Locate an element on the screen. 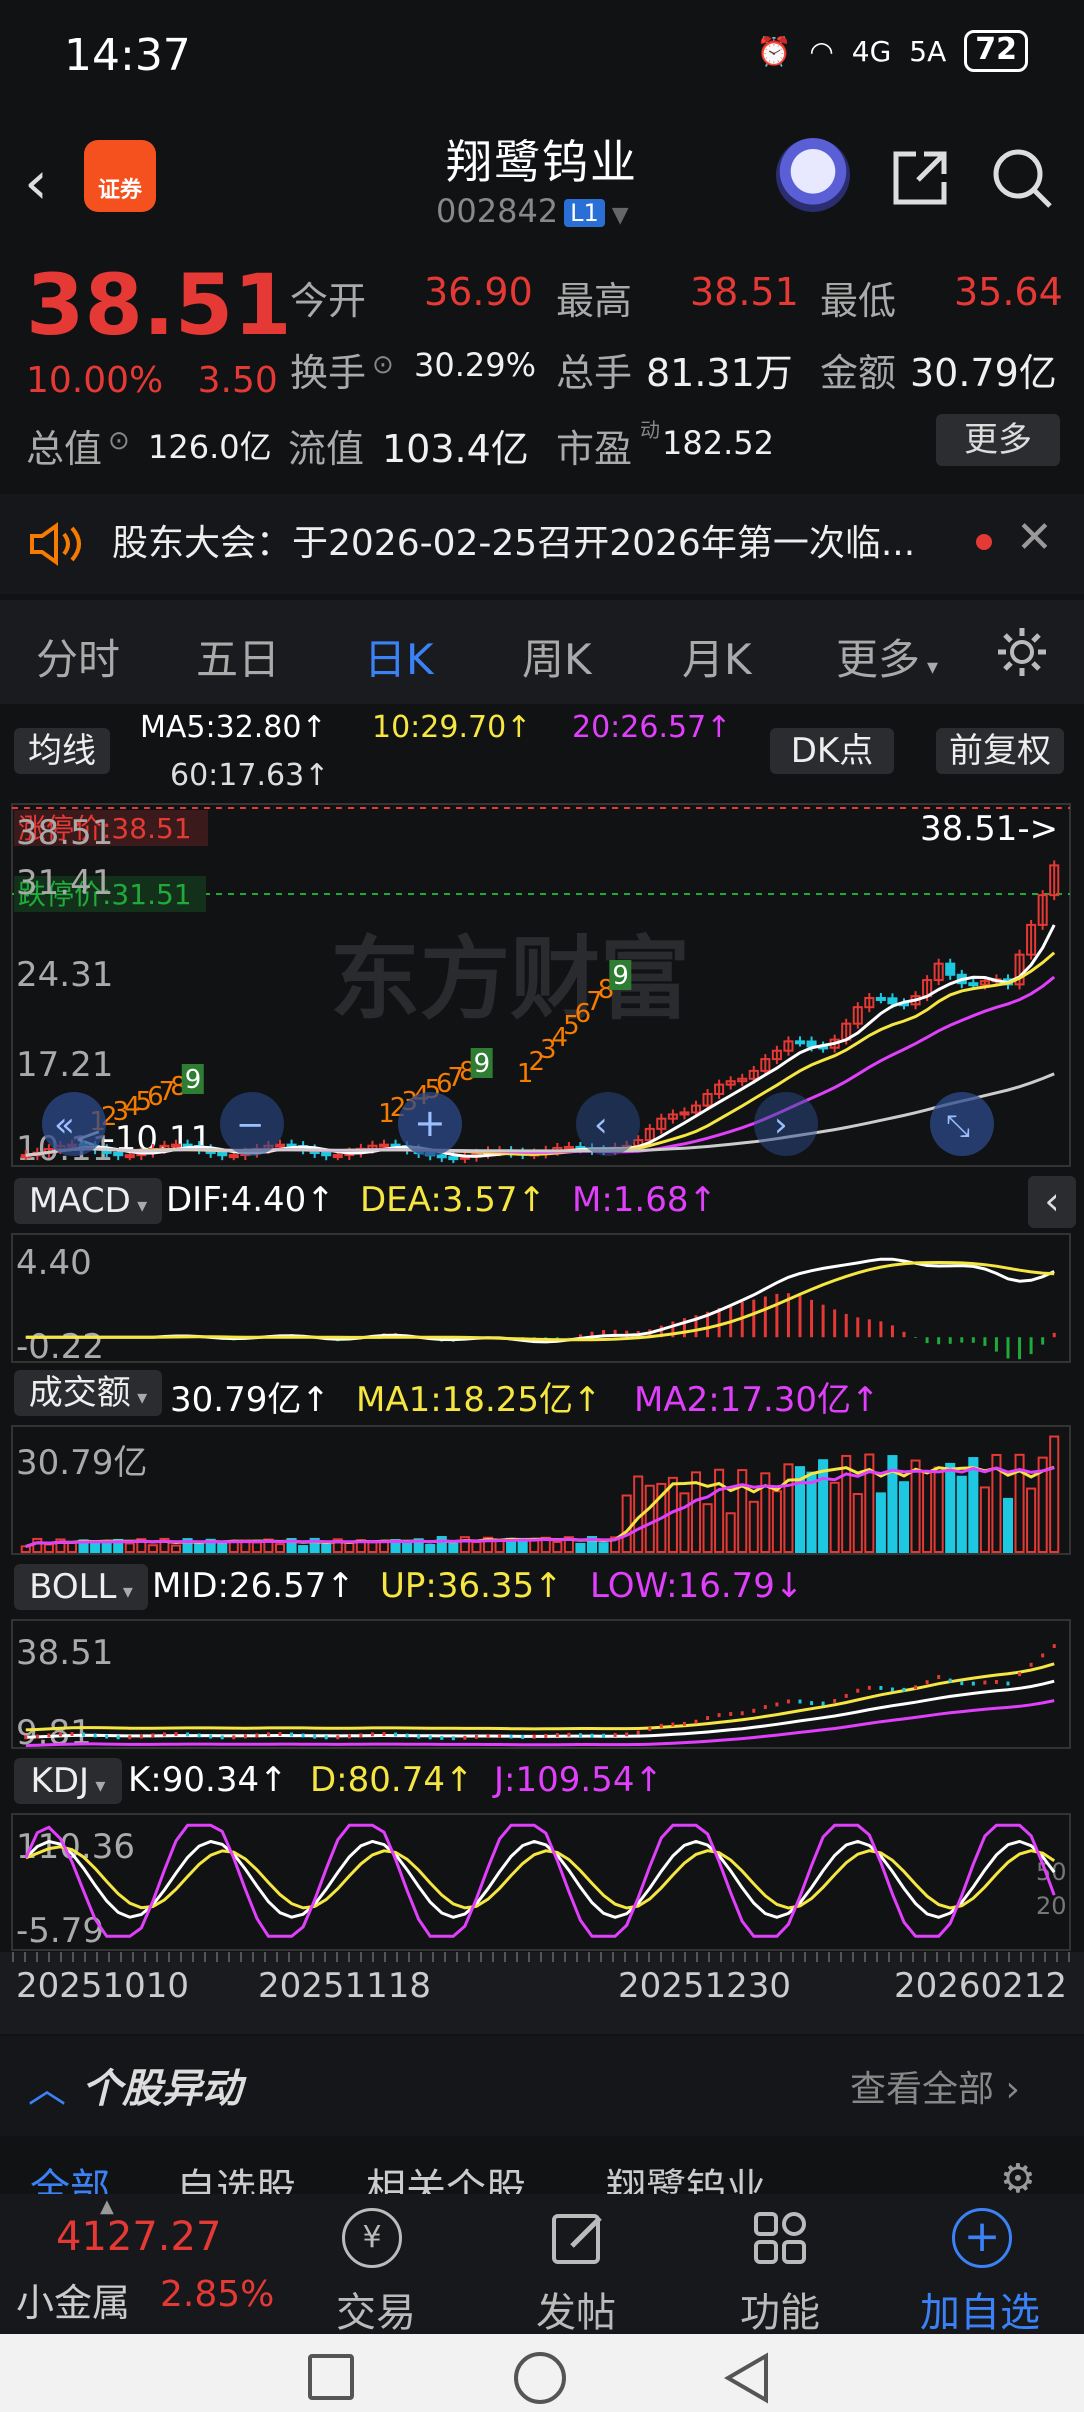 Image resolution: width=1084 pixels, height=2412 pixels. close-icon: ✕ is located at coordinates (1034, 537).